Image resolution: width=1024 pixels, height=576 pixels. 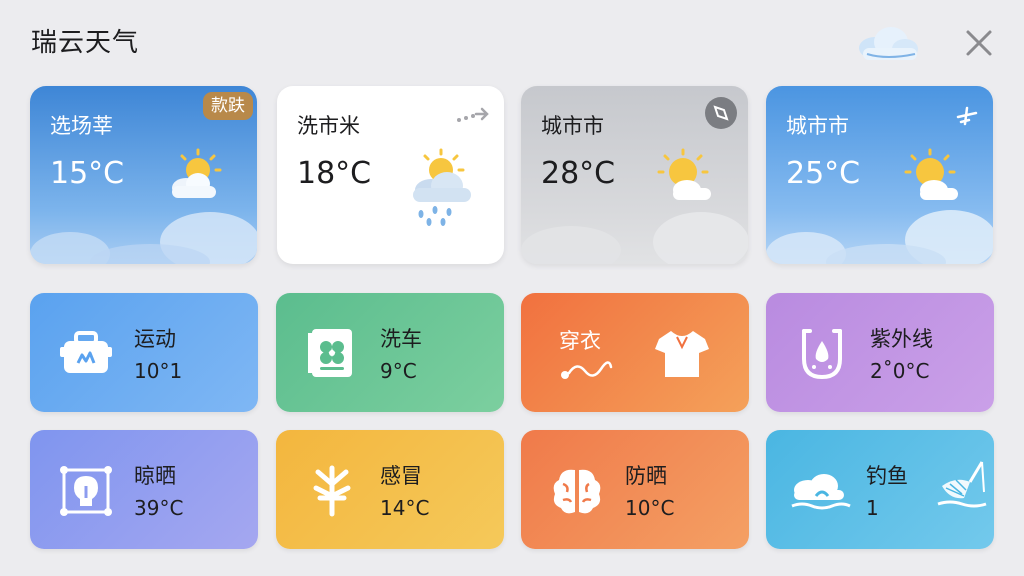 What do you see at coordinates (577, 491) in the screenshot?
I see `brain-icon` at bounding box center [577, 491].